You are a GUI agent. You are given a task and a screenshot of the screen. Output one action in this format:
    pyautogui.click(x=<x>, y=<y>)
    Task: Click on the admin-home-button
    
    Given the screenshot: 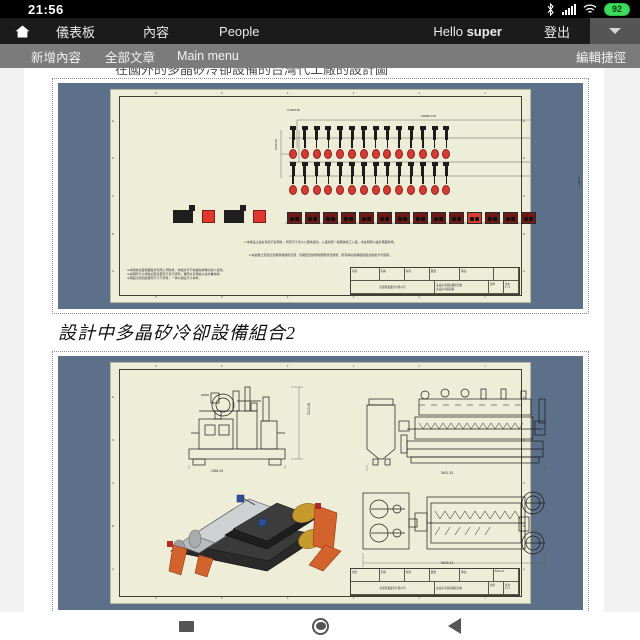 What is the action you would take?
    pyautogui.click(x=22, y=31)
    